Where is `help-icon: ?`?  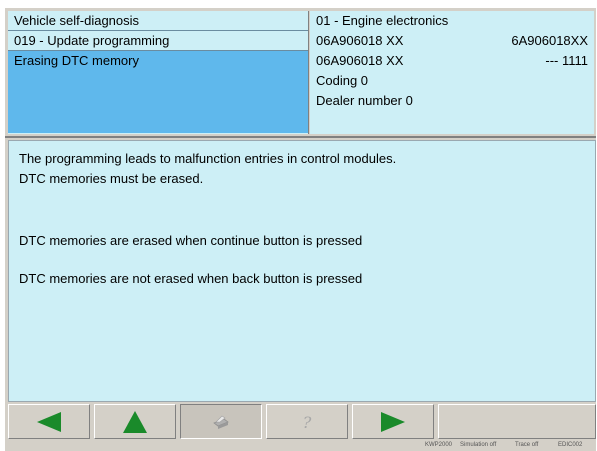
help-icon: ? is located at coordinates (307, 422).